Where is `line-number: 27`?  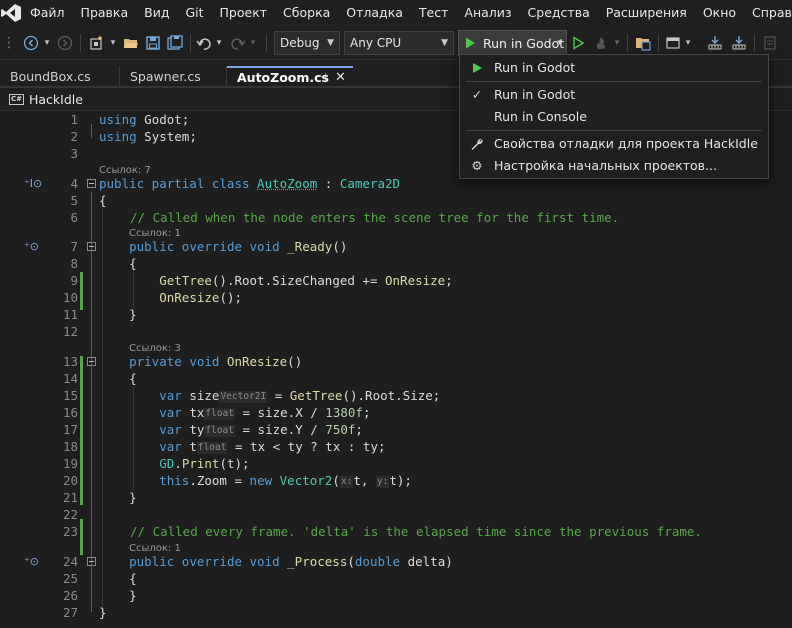
line-number: 27 is located at coordinates (70, 612).